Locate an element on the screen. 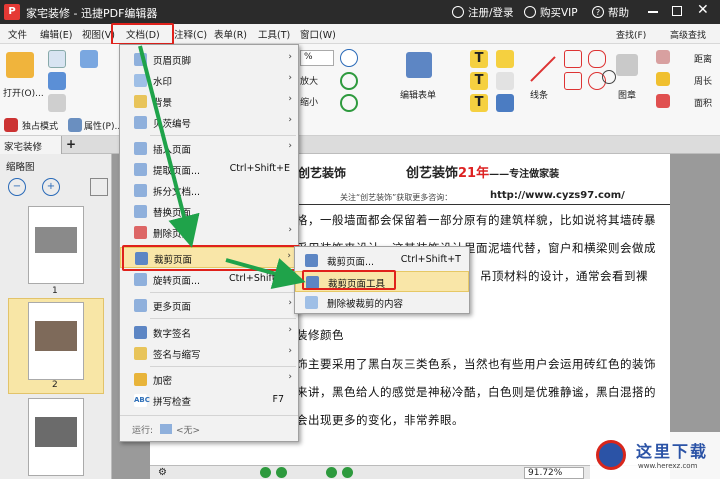 Image resolution: width=720 pixels, height=479 pixels. guide-arrows is located at coordinates (222, 167).